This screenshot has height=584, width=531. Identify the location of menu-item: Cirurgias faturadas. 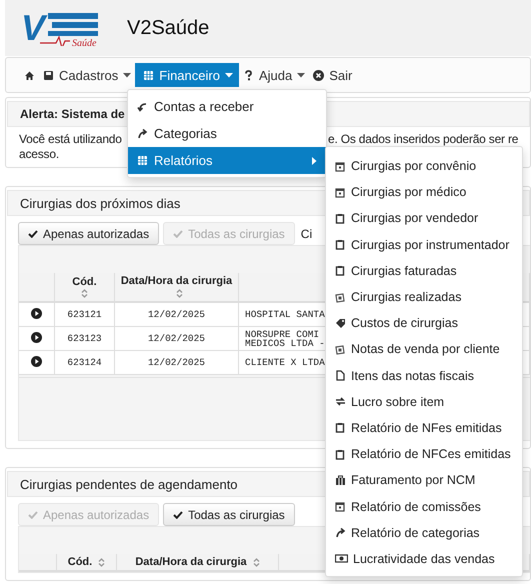
(424, 271).